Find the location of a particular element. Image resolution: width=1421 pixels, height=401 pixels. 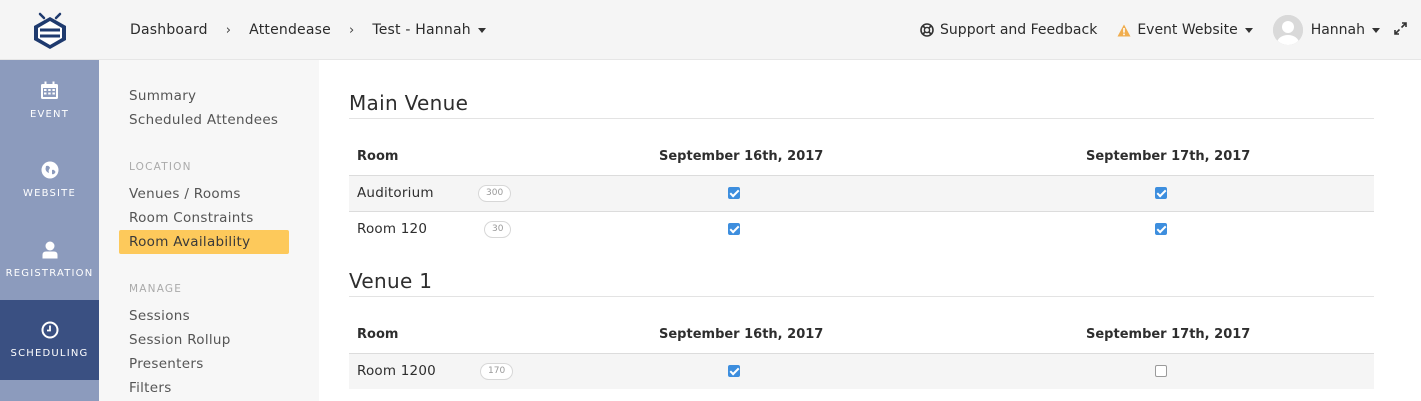

event-website-dropdown: Event Website is located at coordinates (1185, 30).